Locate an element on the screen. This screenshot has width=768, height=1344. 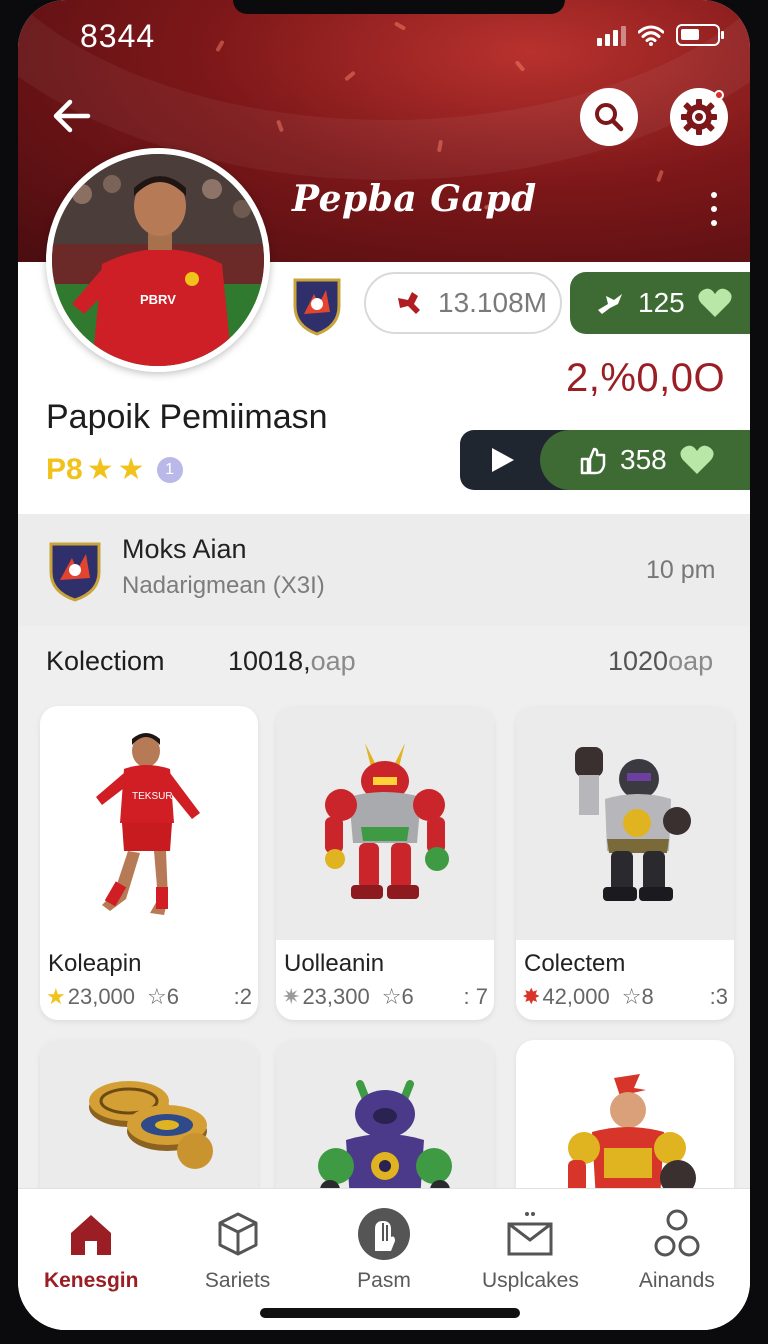
svg-text: PBRV is located at coordinates (158, 299).